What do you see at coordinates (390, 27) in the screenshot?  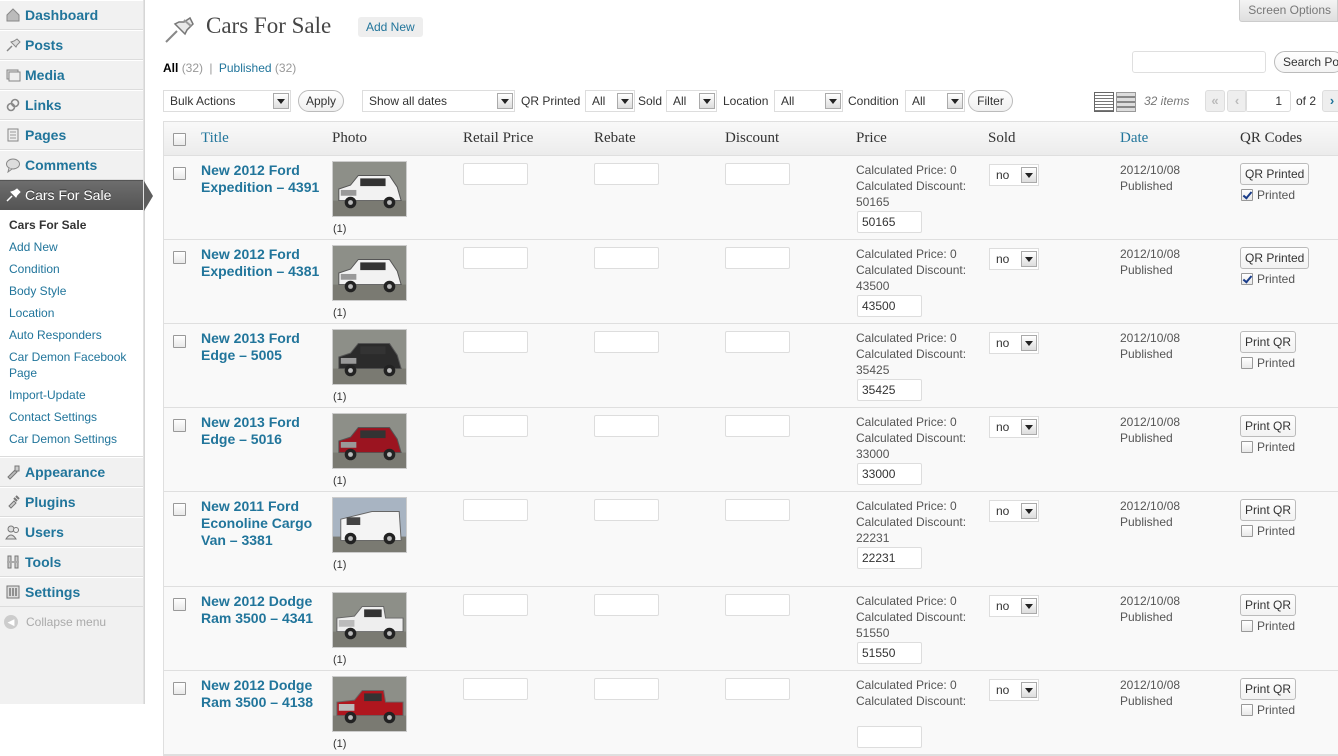 I see `add-new-button: Add New` at bounding box center [390, 27].